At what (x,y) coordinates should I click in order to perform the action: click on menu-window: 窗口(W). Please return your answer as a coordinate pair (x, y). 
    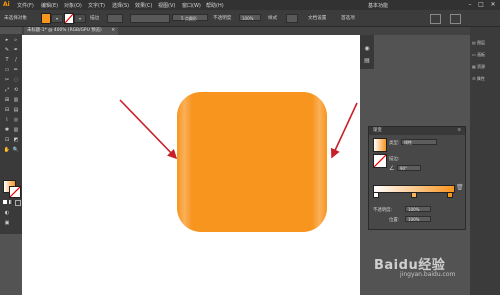
    Looking at the image, I should click on (191, 5).